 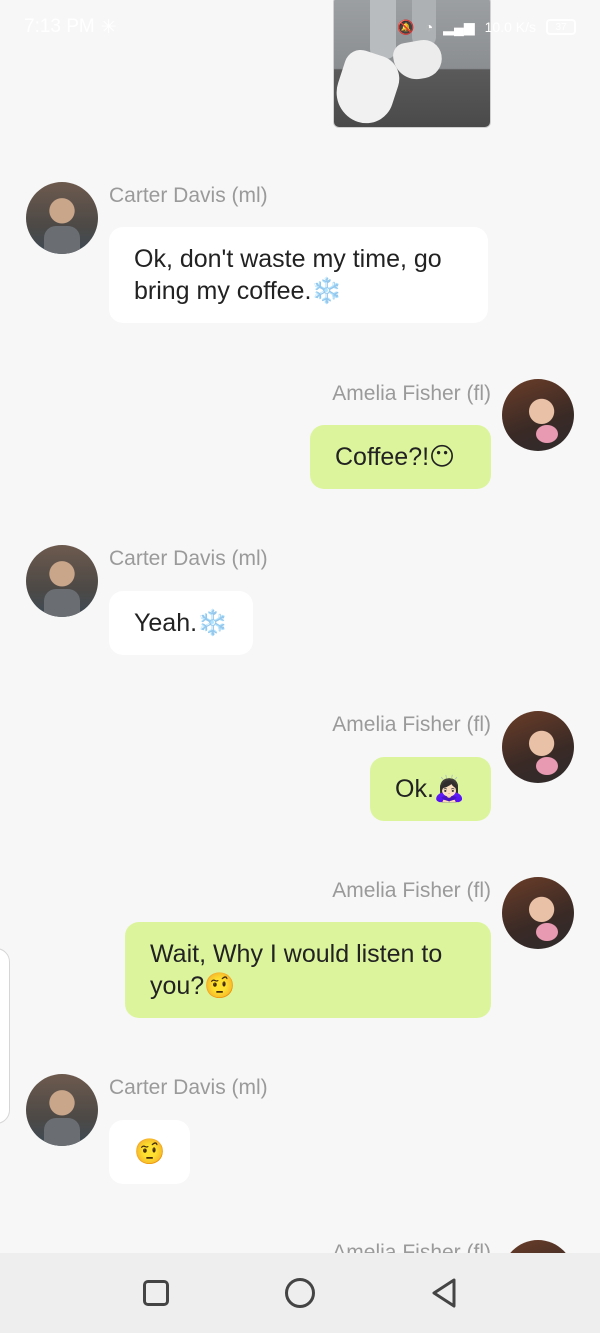 I want to click on message-bubble: Coffee?!😶, so click(x=400, y=457).